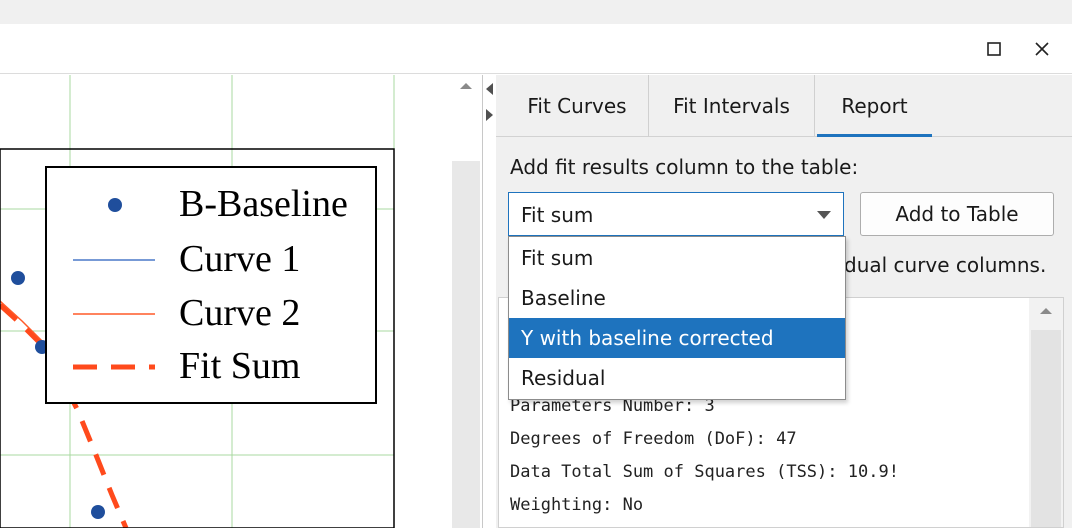 The image size is (1072, 528). What do you see at coordinates (684, 167) in the screenshot?
I see `instruction-label: Add fit results column to the table:` at bounding box center [684, 167].